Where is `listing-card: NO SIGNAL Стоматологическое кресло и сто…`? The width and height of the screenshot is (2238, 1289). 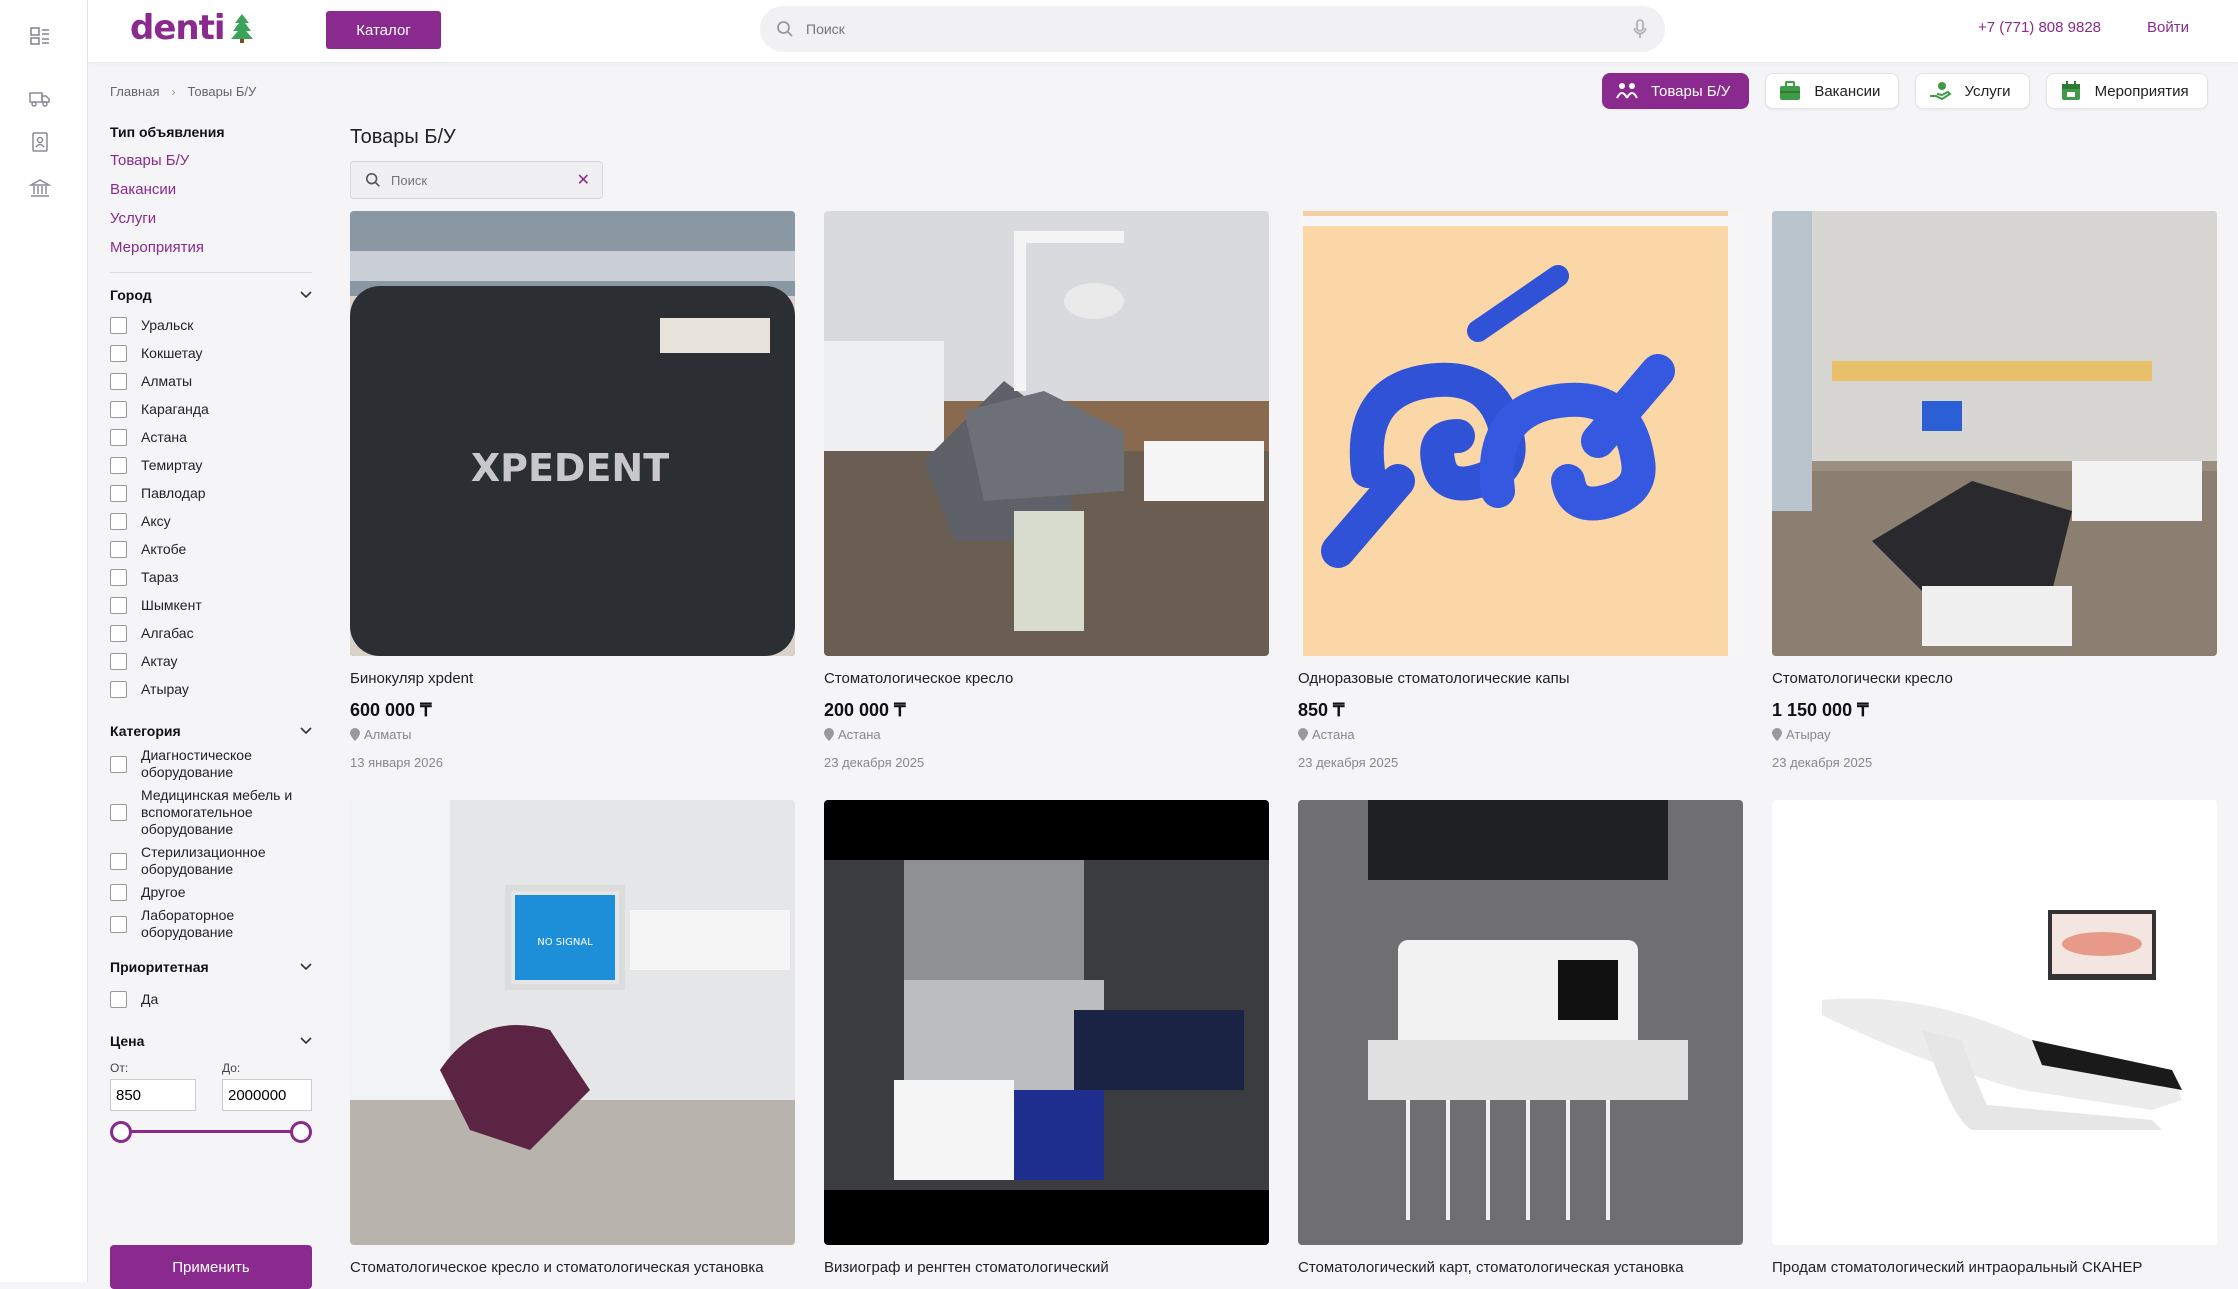 listing-card: NO SIGNAL Стоматологическое кресло и сто… is located at coordinates (572, 1038).